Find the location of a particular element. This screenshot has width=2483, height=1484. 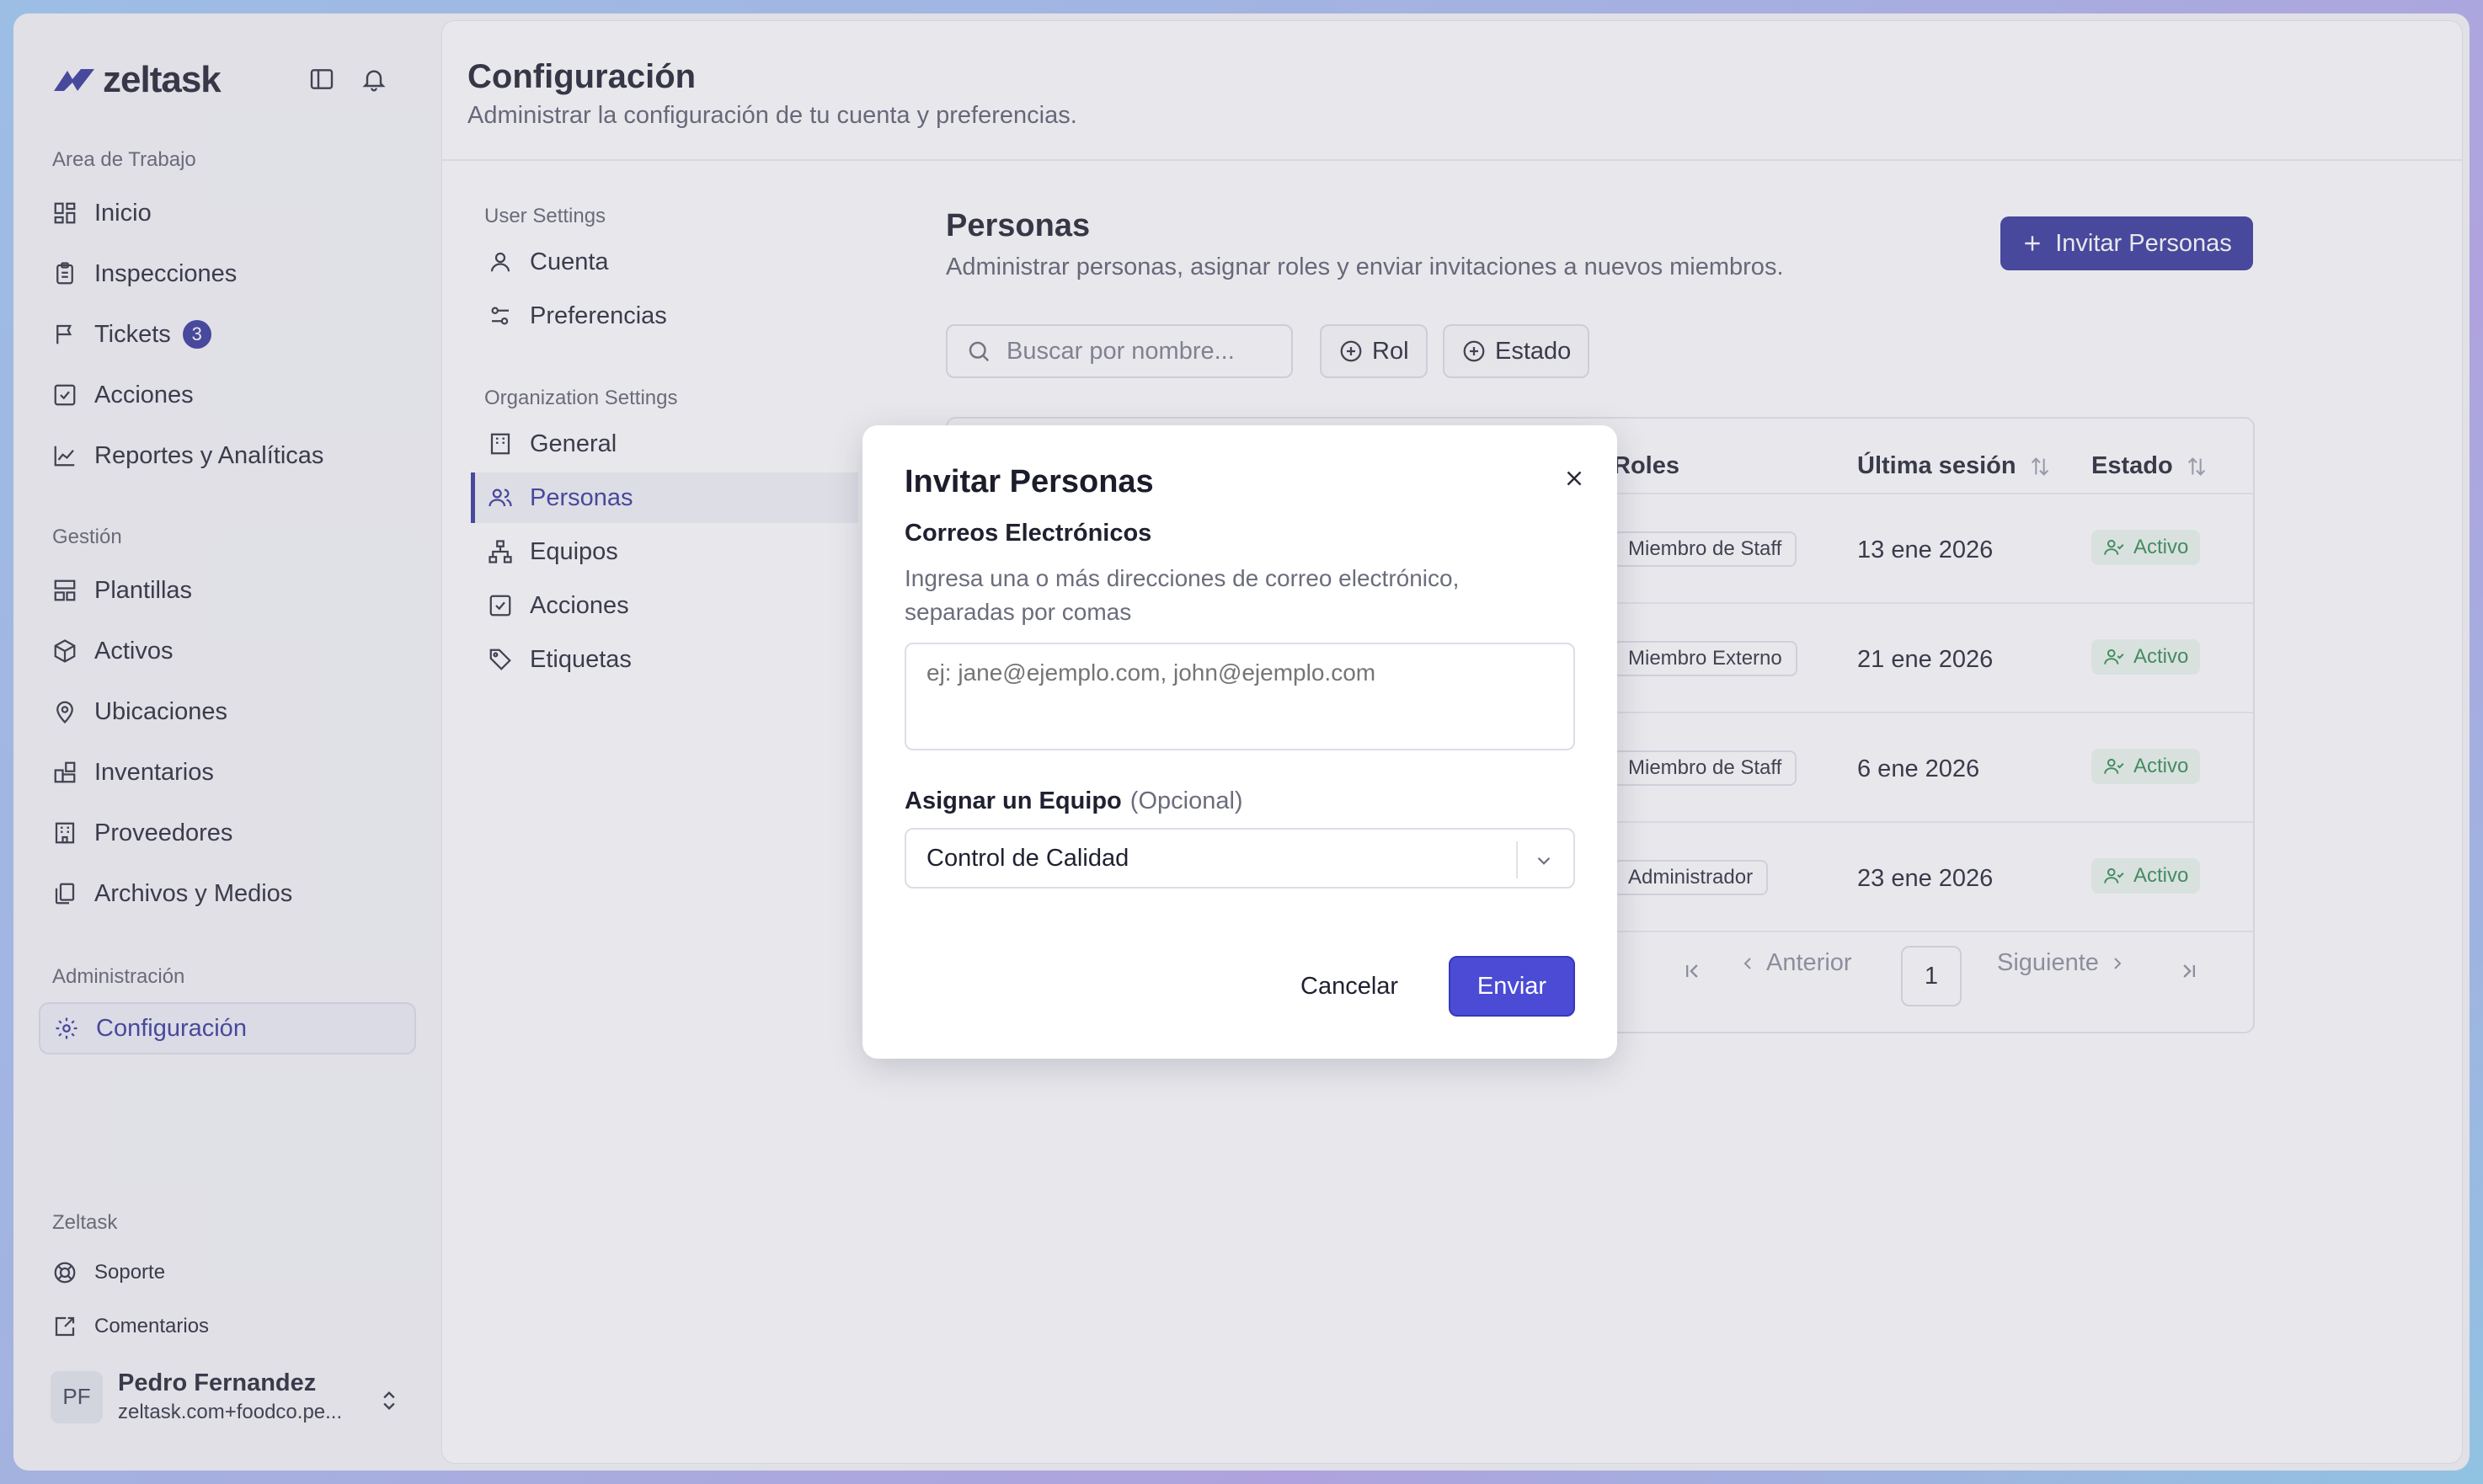

select-separator is located at coordinates (1517, 860).